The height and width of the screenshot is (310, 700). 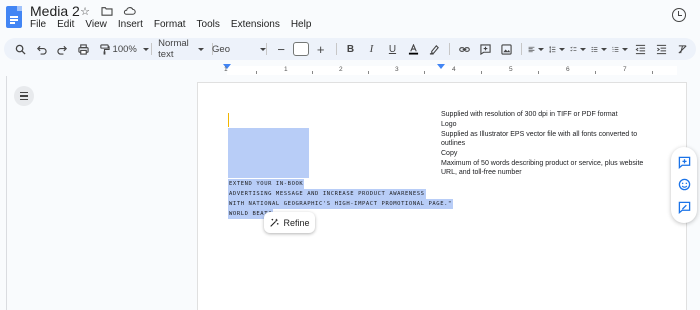 I want to click on ruler-number: 6, so click(x=568, y=69).